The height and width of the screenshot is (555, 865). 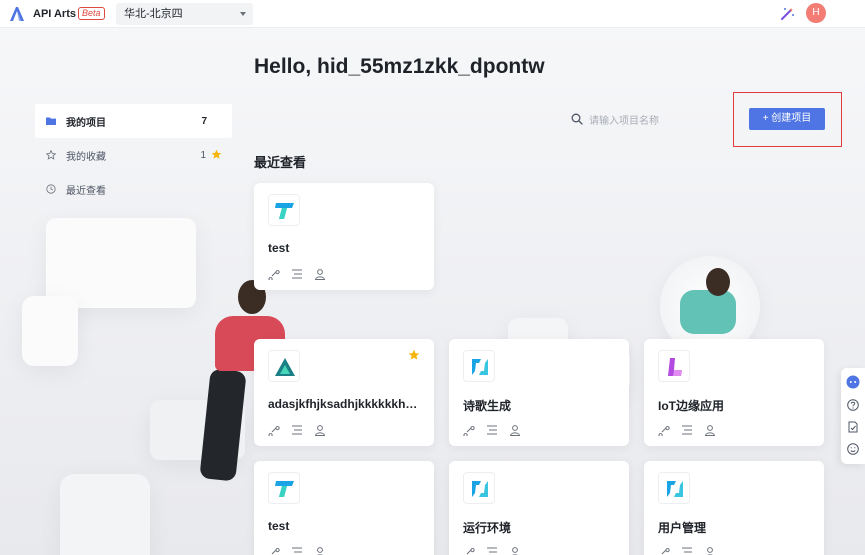 What do you see at coordinates (344, 404) in the screenshot?
I see `project-name: adasjkfhjksadhjkkkkkkhjkkkkk` at bounding box center [344, 404].